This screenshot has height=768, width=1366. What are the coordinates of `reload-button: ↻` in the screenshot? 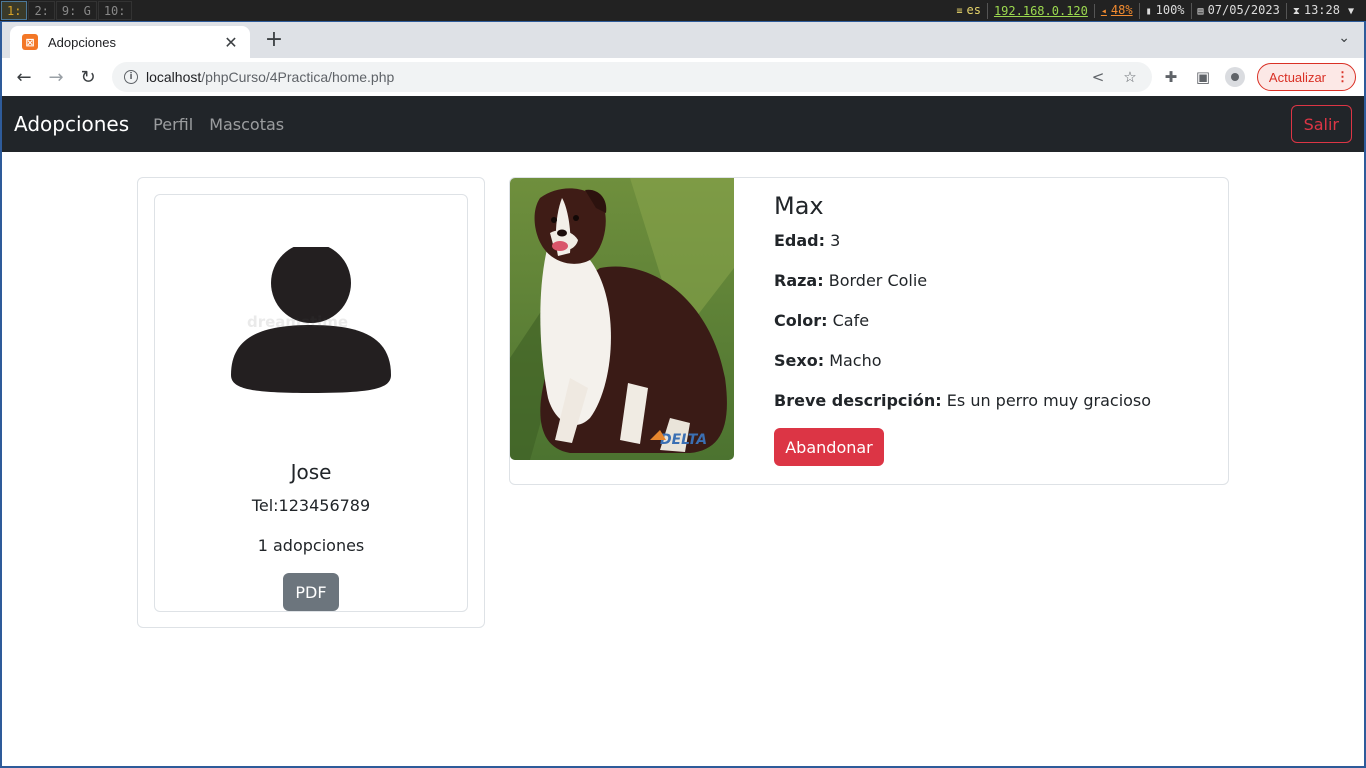 It's located at (88, 77).